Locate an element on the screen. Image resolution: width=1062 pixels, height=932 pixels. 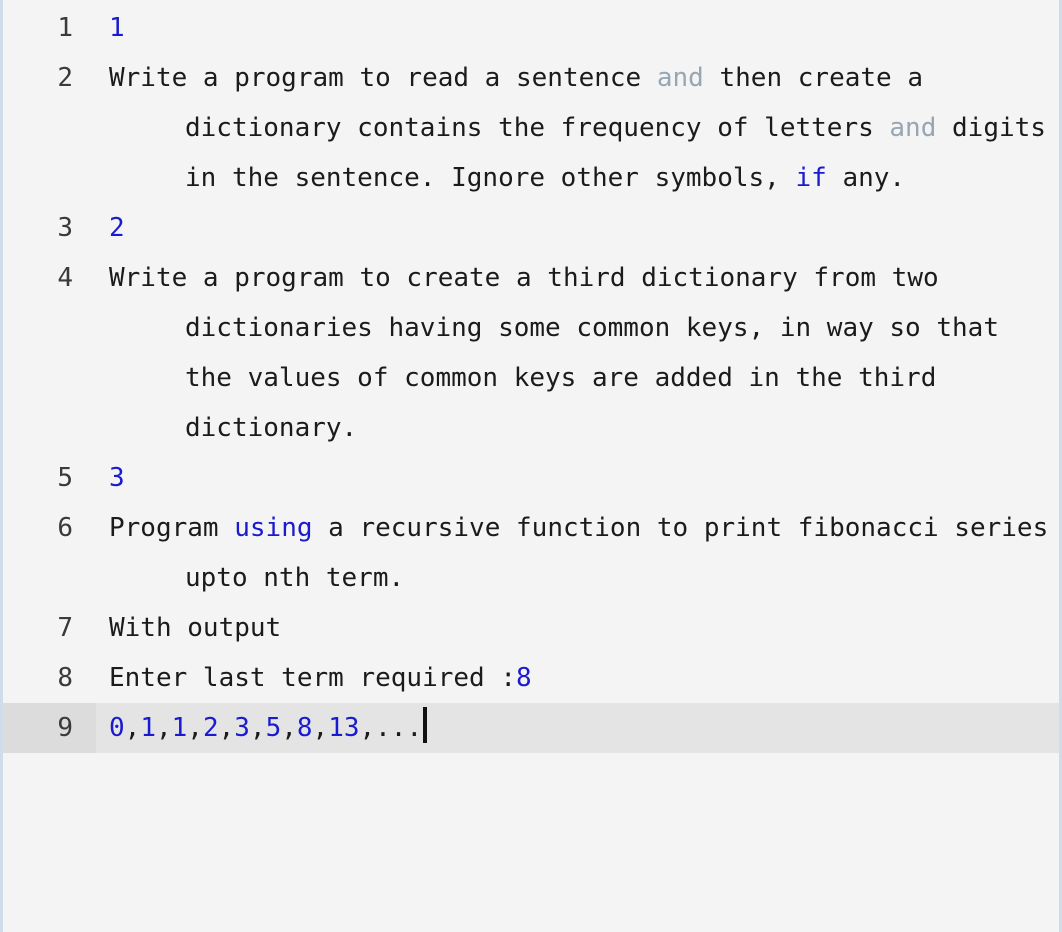
line-number: 3 is located at coordinates (65, 228).